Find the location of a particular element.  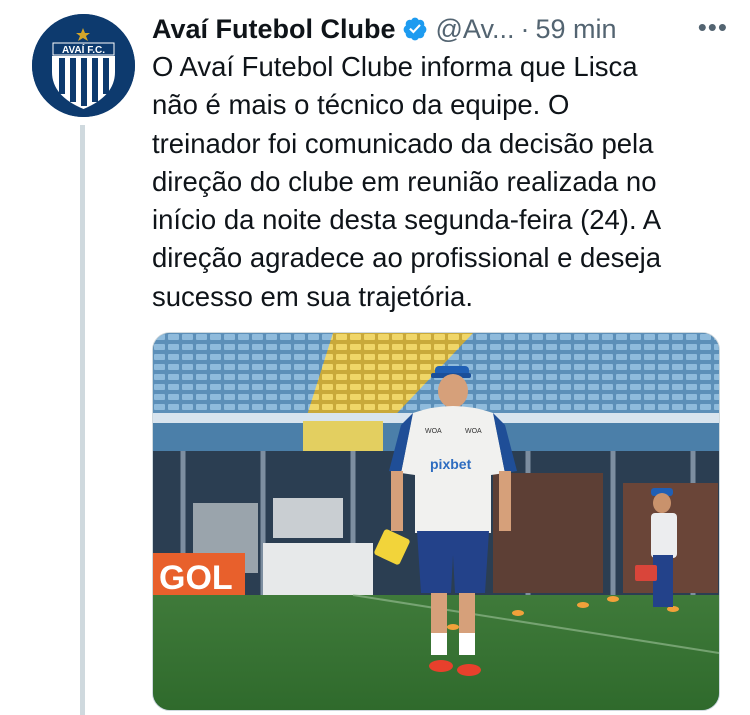

club-crest-icon: AVAÍ F.C. is located at coordinates (83, 65).